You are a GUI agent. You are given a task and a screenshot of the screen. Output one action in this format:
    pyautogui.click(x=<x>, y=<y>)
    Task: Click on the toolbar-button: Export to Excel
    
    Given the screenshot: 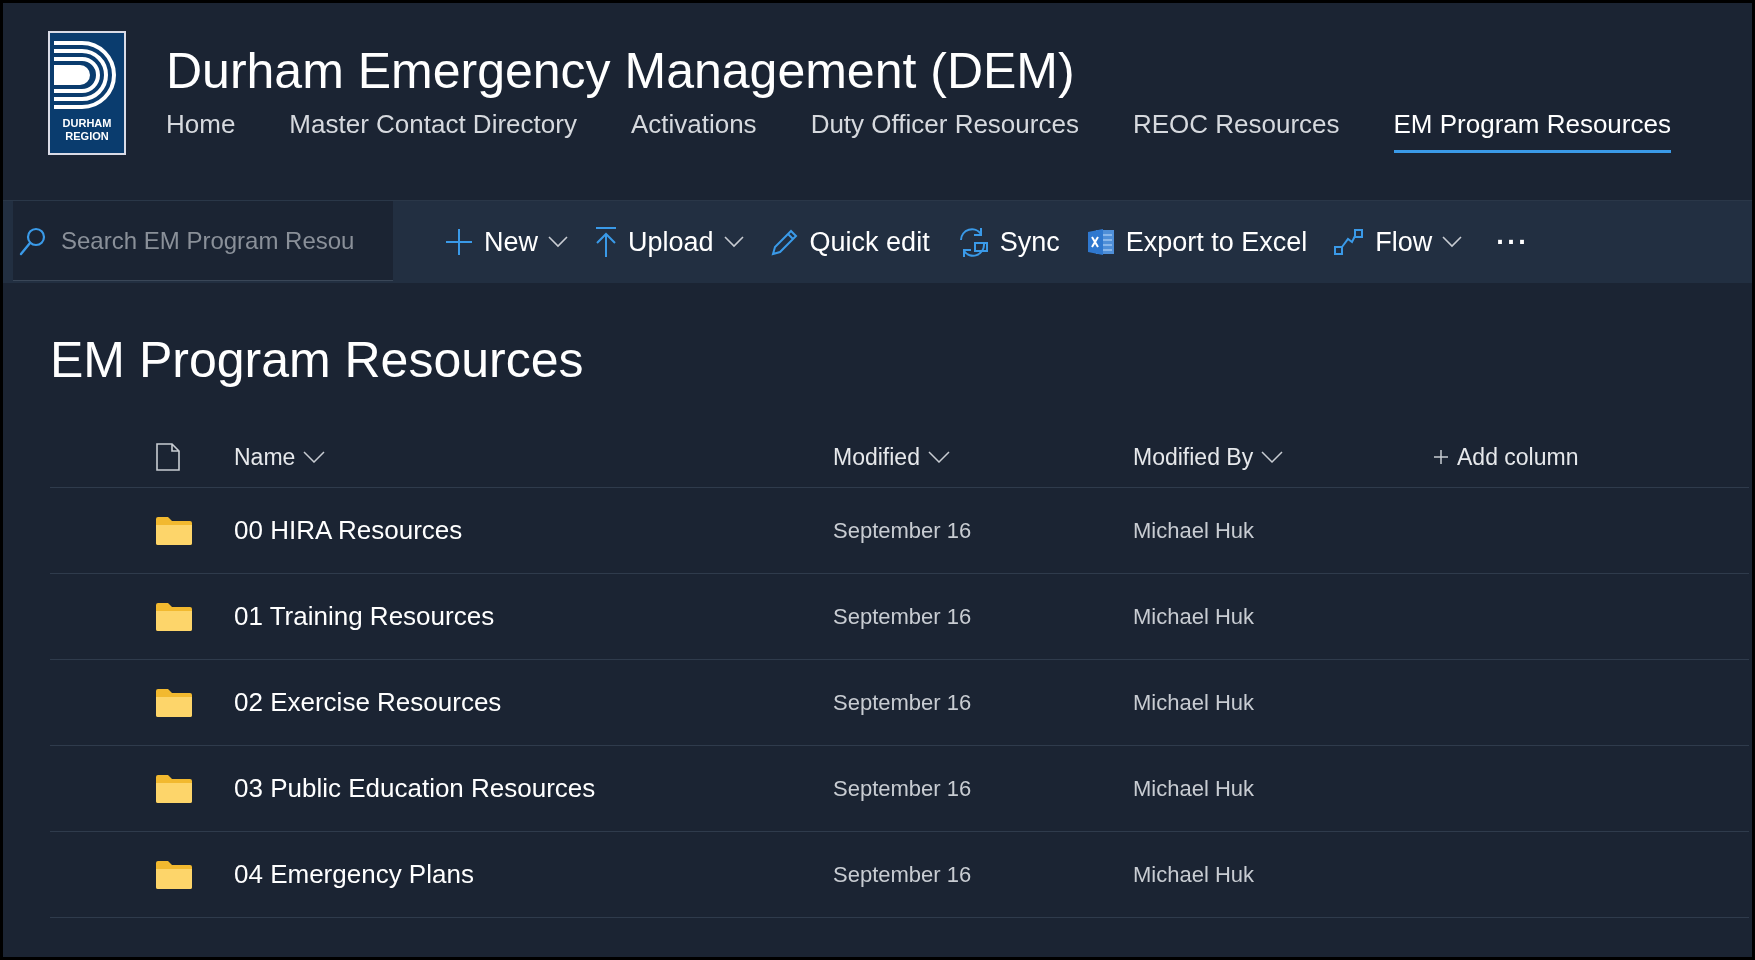 What is the action you would take?
    pyautogui.click(x=1196, y=242)
    